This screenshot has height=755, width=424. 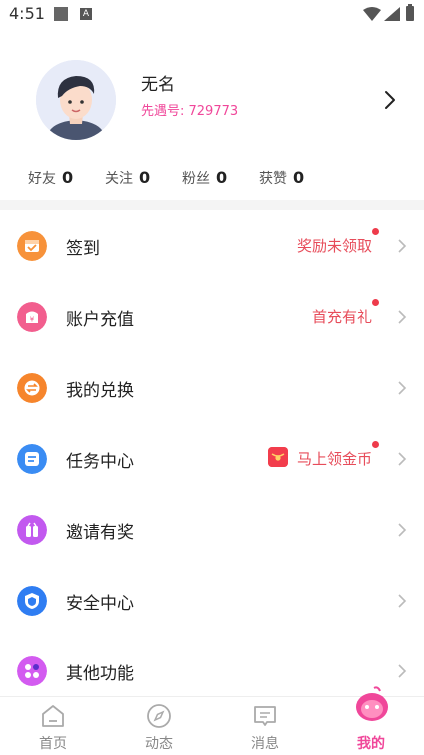 What do you see at coordinates (392, 14) in the screenshot?
I see `signal-icon` at bounding box center [392, 14].